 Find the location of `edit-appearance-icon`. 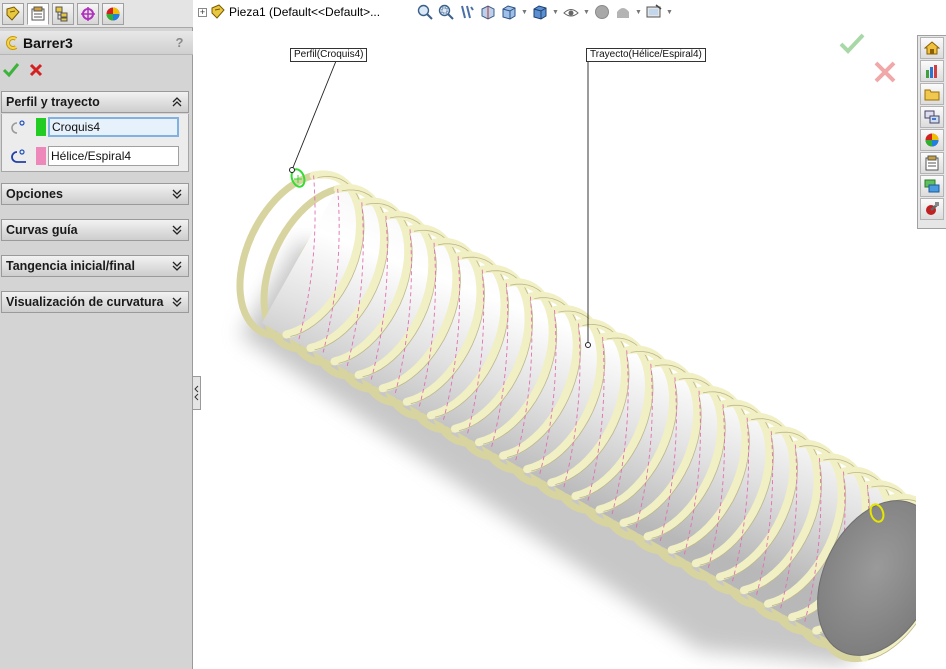

edit-appearance-icon is located at coordinates (602, 12).